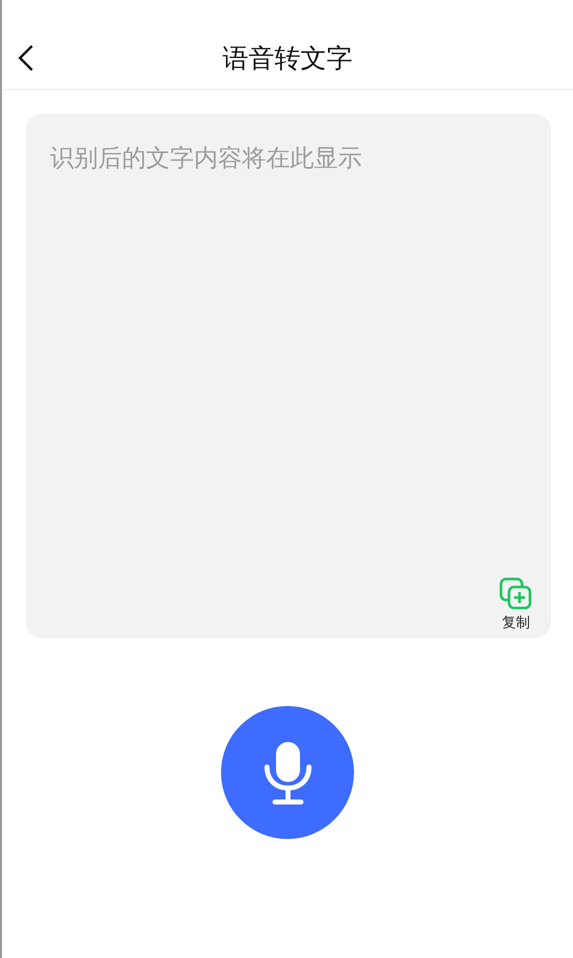  Describe the element at coordinates (287, 773) in the screenshot. I see `microphone-icon` at that location.